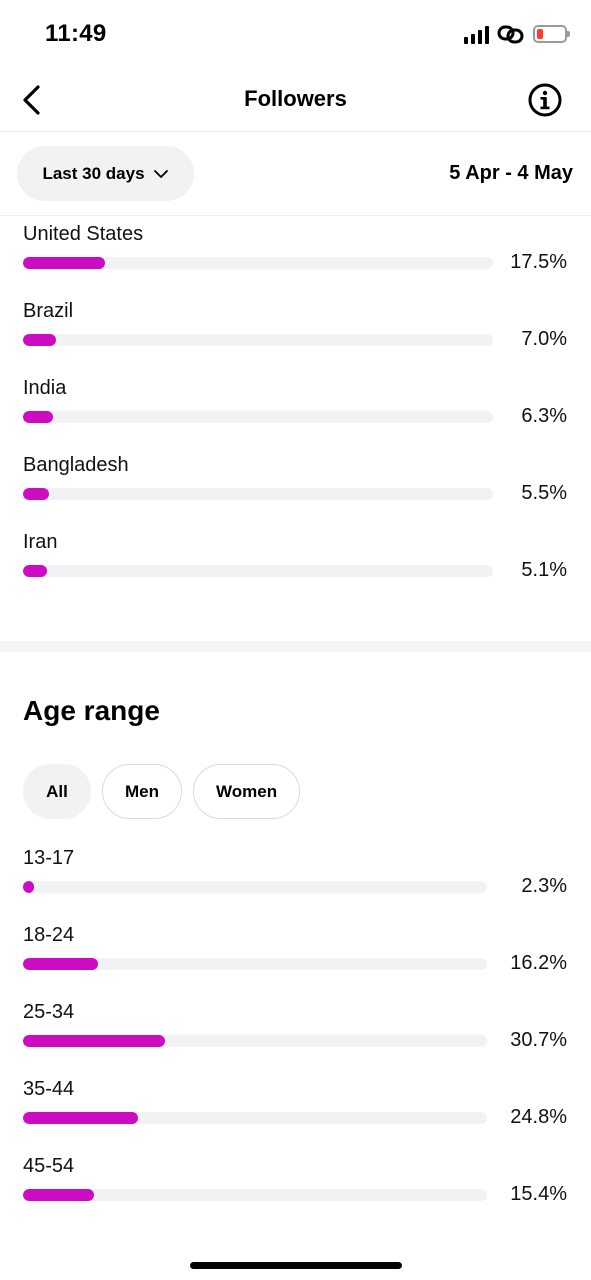 The height and width of the screenshot is (1280, 591). I want to click on date-range-dropdown: Last 30 days, so click(105, 173).